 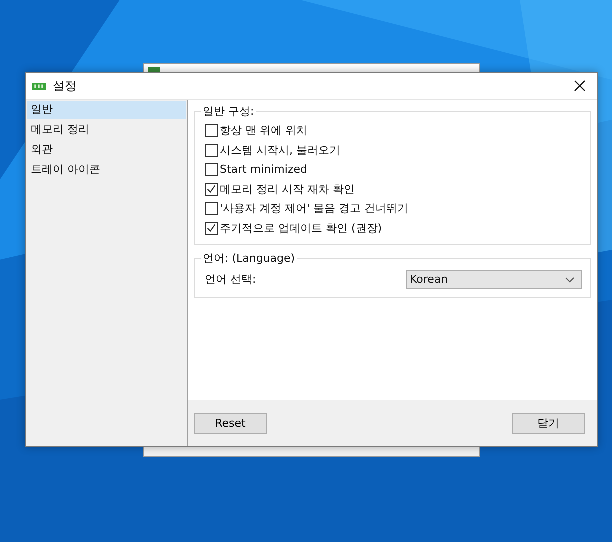 I want to click on sidebar-item: 외관, so click(x=106, y=150).